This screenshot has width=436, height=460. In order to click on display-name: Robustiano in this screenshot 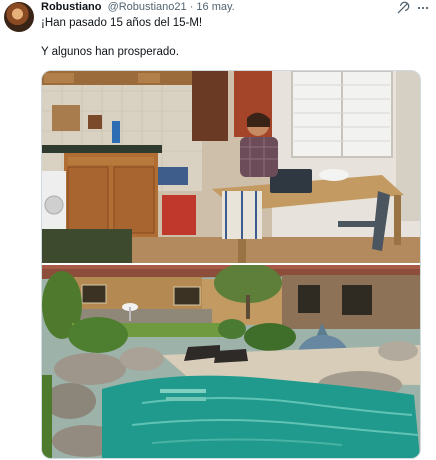, I will do `click(71, 7)`.